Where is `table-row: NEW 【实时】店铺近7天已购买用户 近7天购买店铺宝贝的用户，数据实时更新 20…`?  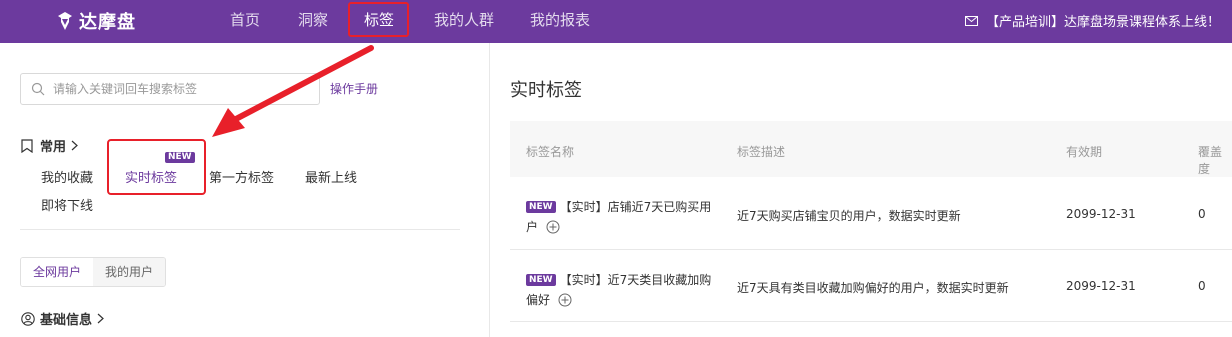 table-row: NEW 【实时】店铺近7天已购买用户 近7天购买店铺宝贝的用户，数据实时更新 20… is located at coordinates (871, 213).